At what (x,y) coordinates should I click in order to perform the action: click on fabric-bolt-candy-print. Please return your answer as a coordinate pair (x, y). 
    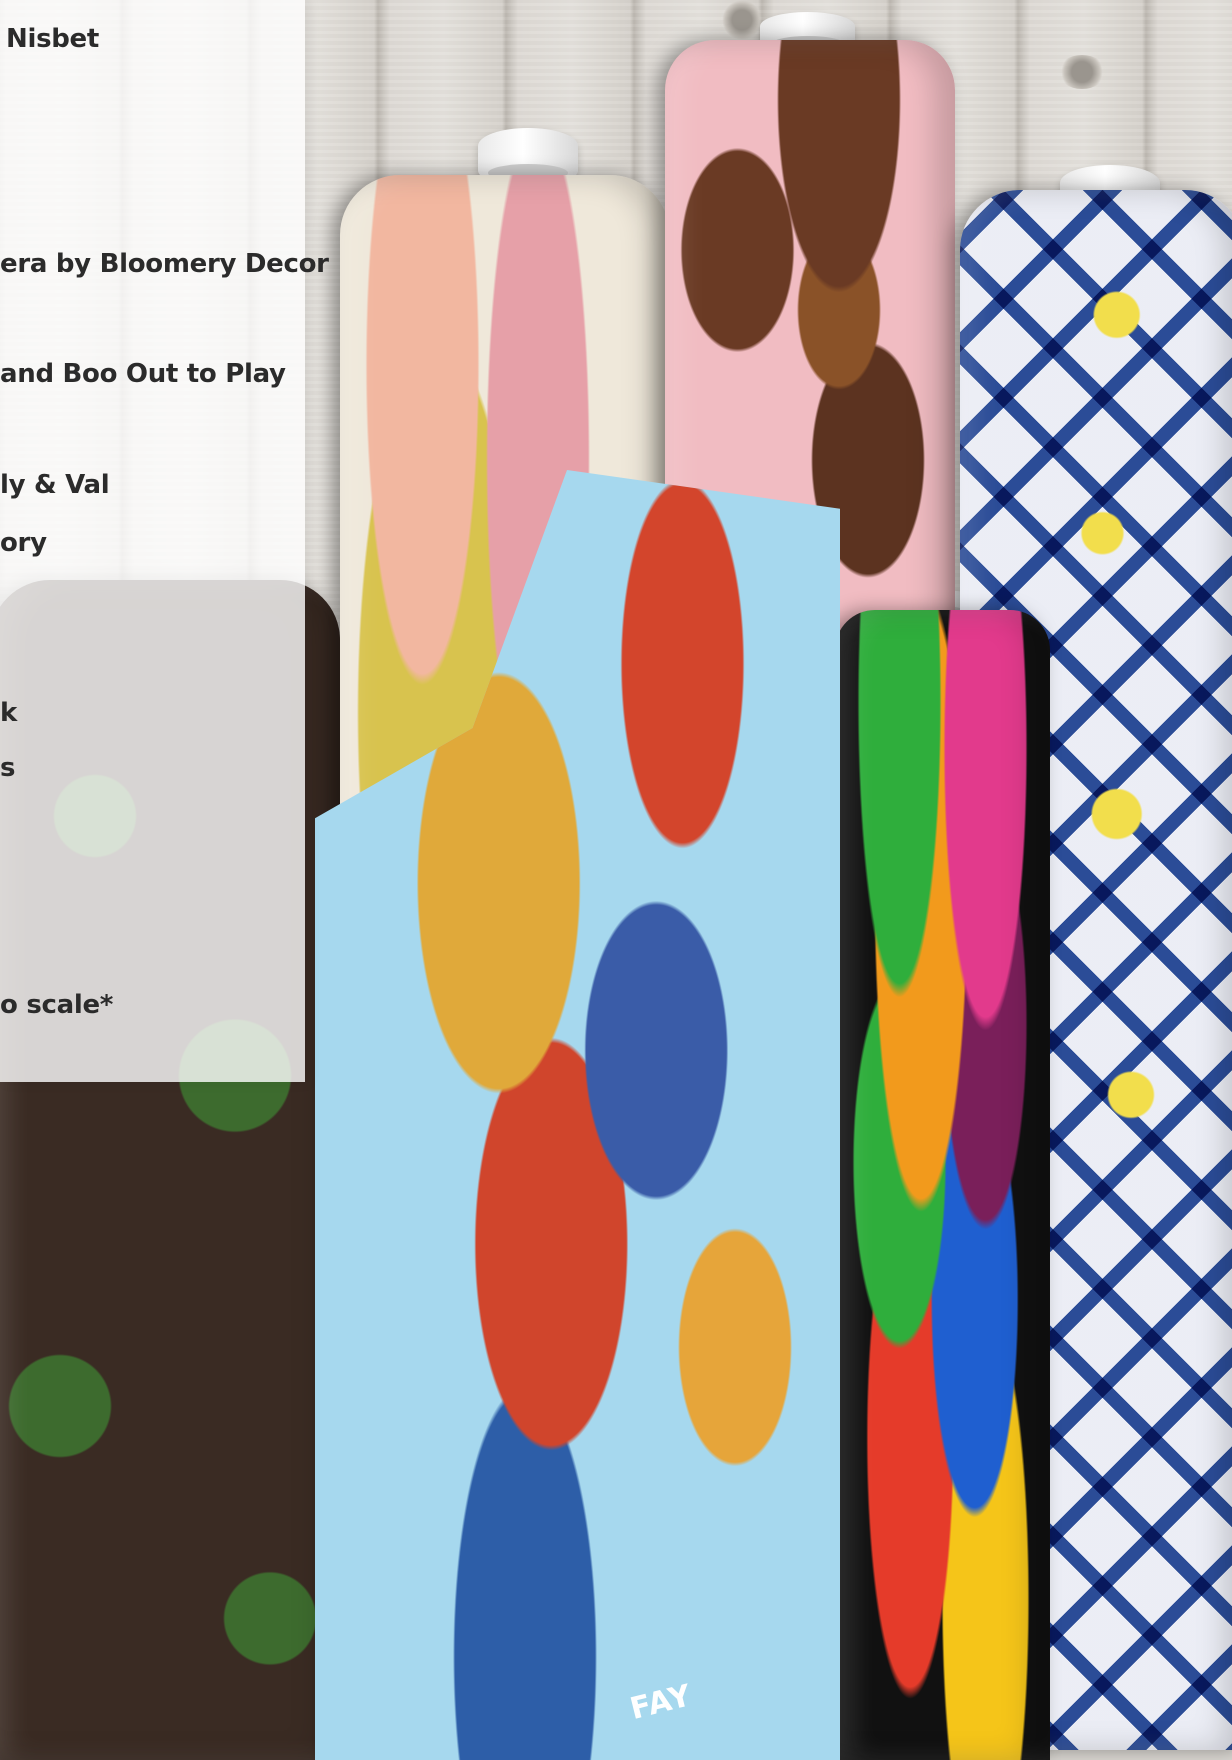
    Looking at the image, I should click on (942, 1185).